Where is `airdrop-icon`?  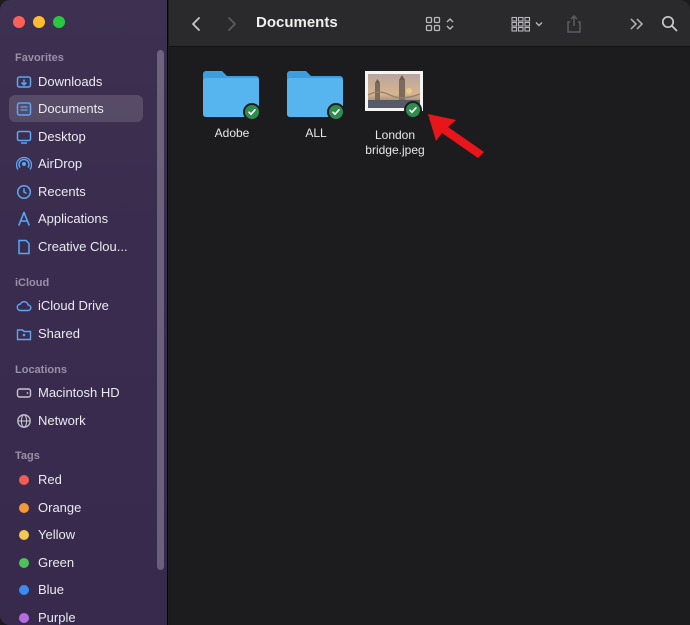
airdrop-icon is located at coordinates (24, 164).